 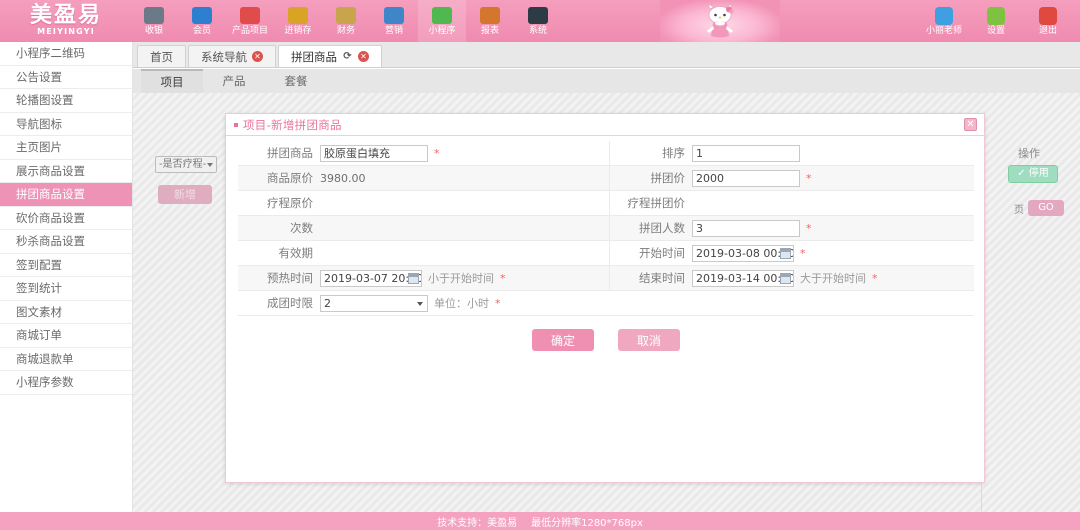 What do you see at coordinates (442, 21) in the screenshot?
I see `nav-item-小程序: 小程序` at bounding box center [442, 21].